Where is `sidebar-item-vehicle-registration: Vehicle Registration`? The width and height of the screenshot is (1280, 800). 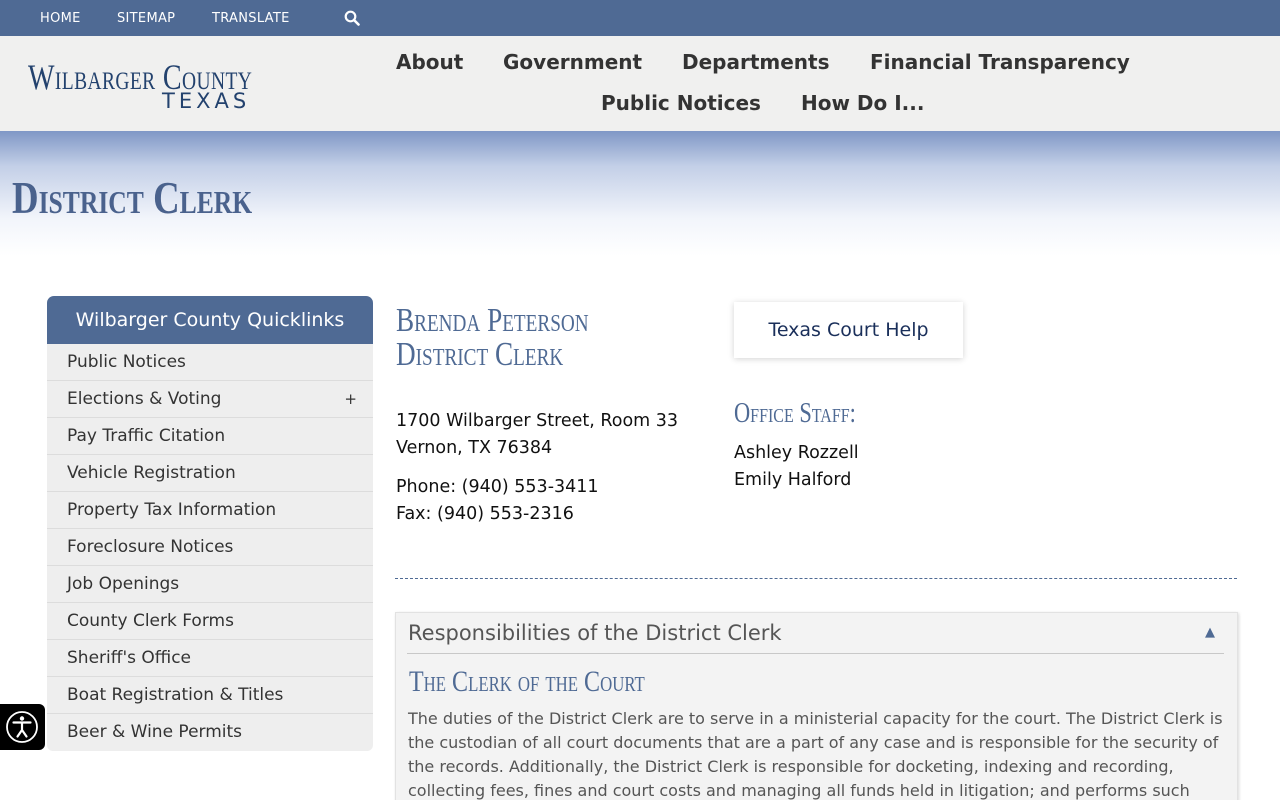
sidebar-item-vehicle-registration: Vehicle Registration is located at coordinates (210, 473).